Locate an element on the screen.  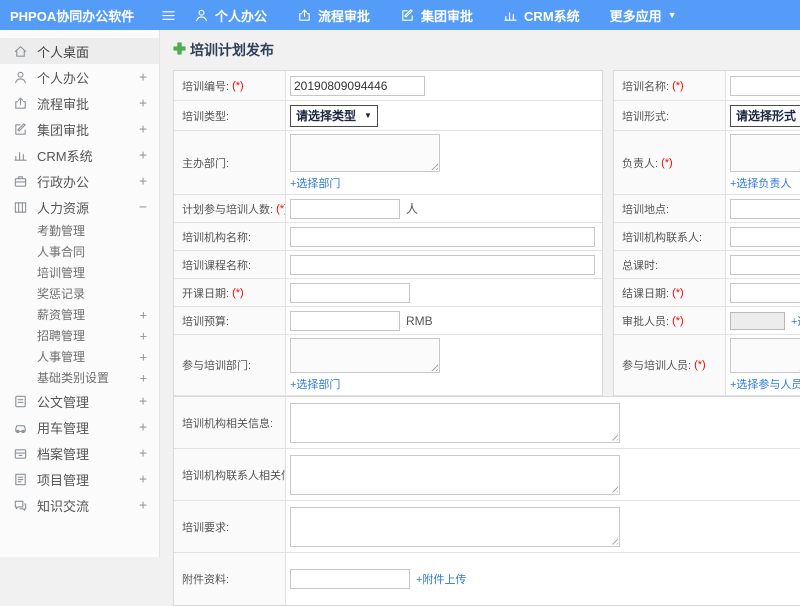
label-text: 培训机构联系人相关信息: is located at coordinates (233, 475).